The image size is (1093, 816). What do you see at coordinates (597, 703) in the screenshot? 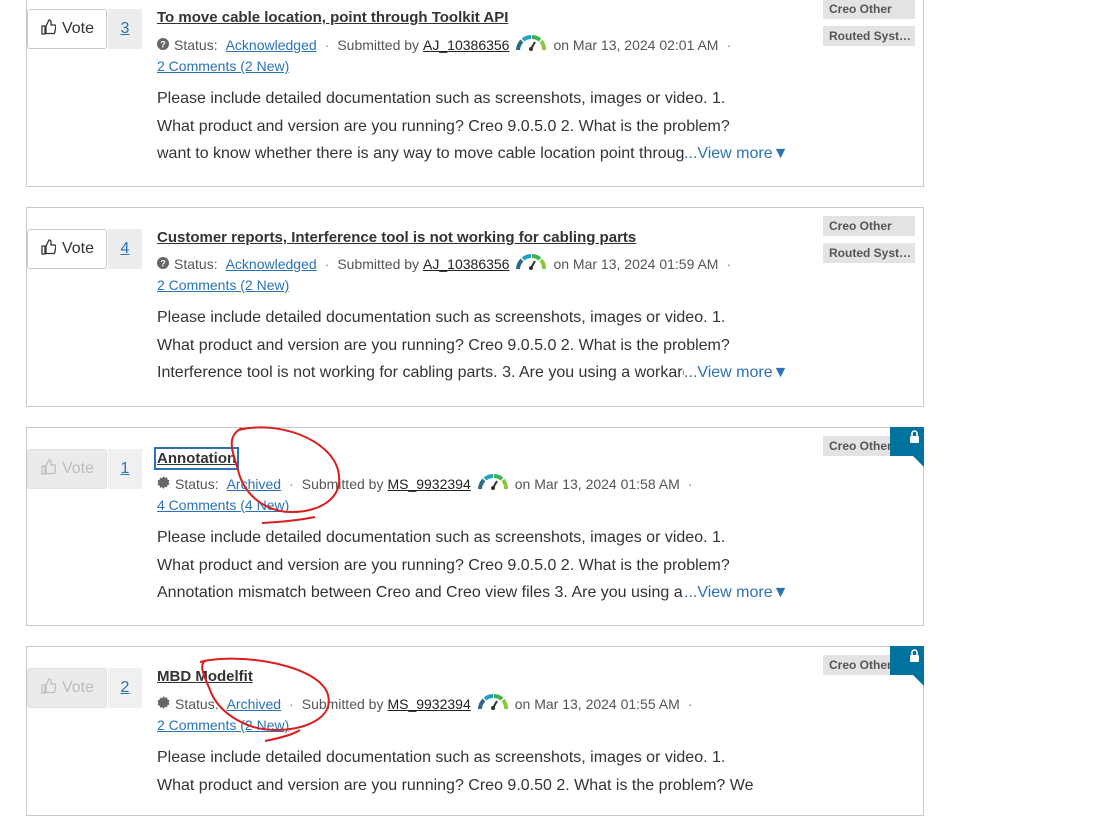
I see `submission-date: on Mar 13, 2024 01:55 AM` at bounding box center [597, 703].